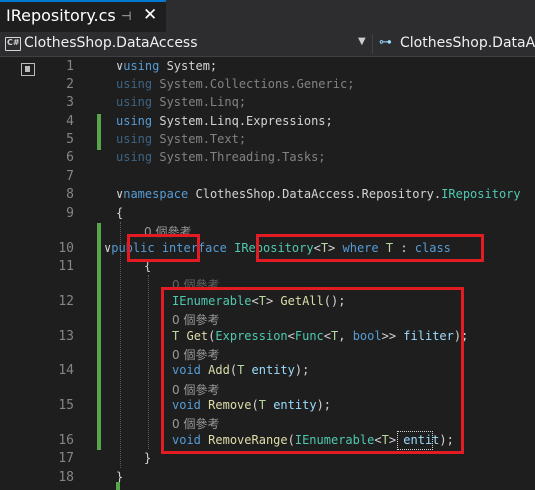 This screenshot has height=490, width=535. I want to click on line-number: 4, so click(70, 121).